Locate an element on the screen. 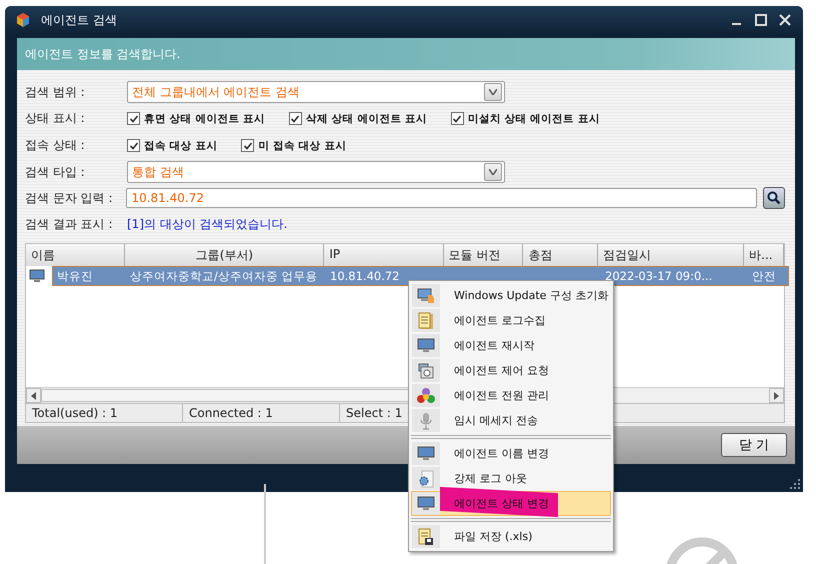 The height and width of the screenshot is (564, 816). menu-item: 에이전트 이름 변경 is located at coordinates (511, 453).